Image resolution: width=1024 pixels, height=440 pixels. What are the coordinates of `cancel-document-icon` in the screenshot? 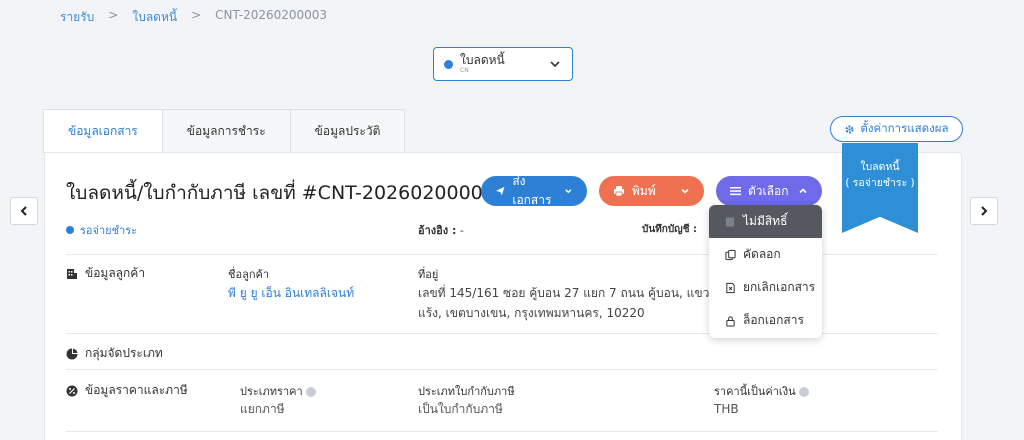 It's located at (730, 287).